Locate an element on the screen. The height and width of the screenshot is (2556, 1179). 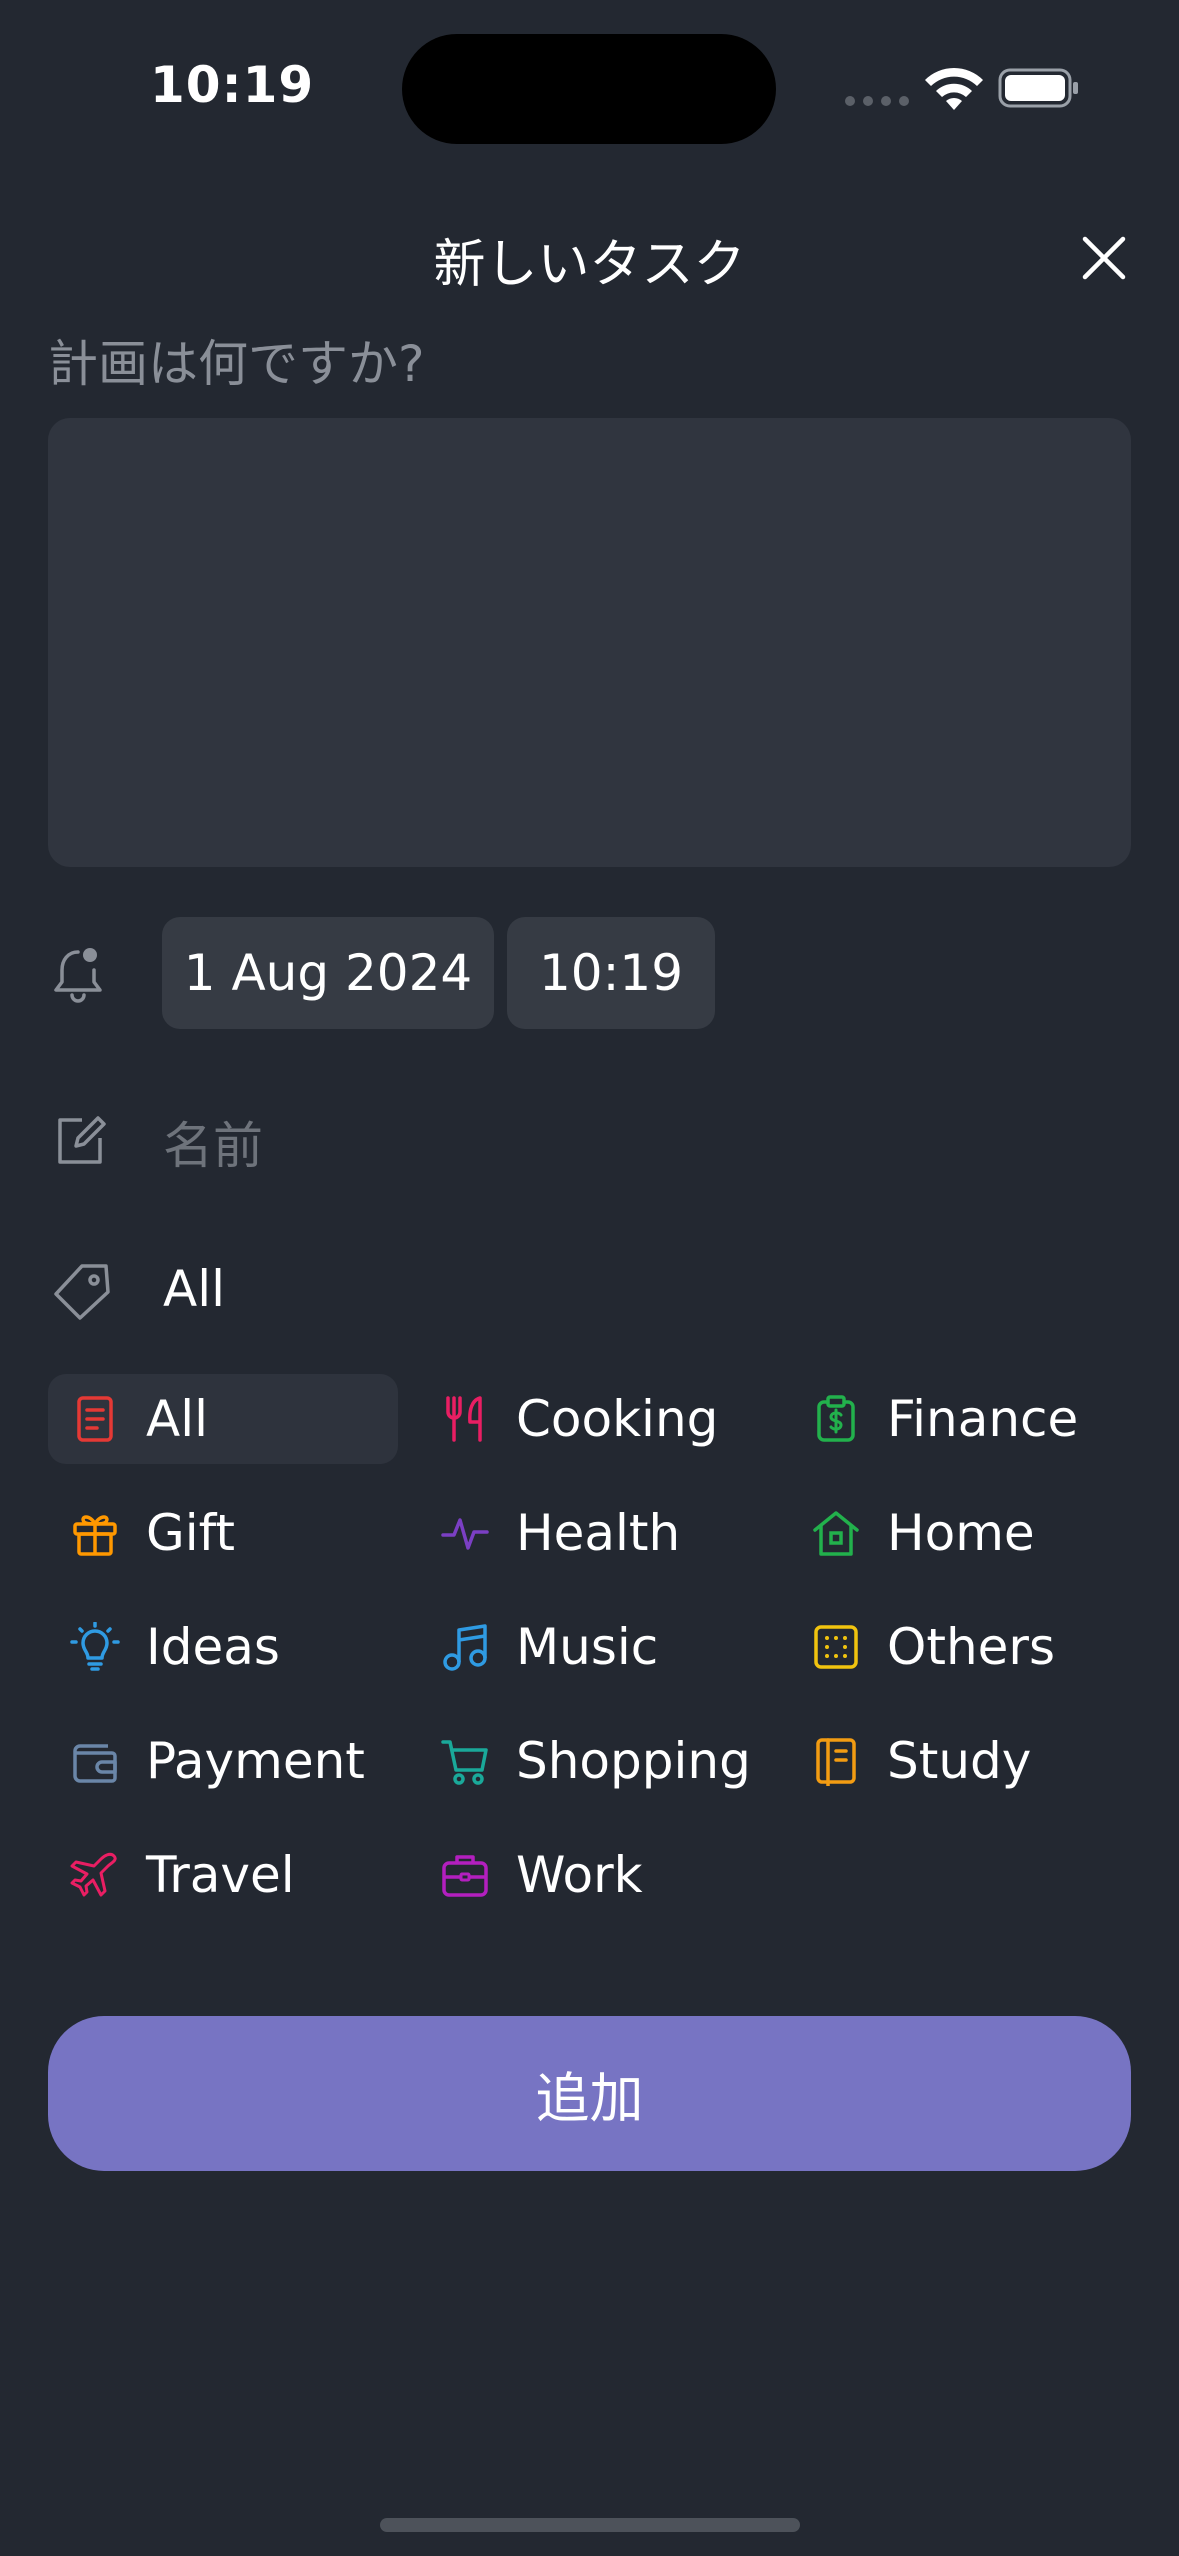
category-label: All is located at coordinates (177, 1419).